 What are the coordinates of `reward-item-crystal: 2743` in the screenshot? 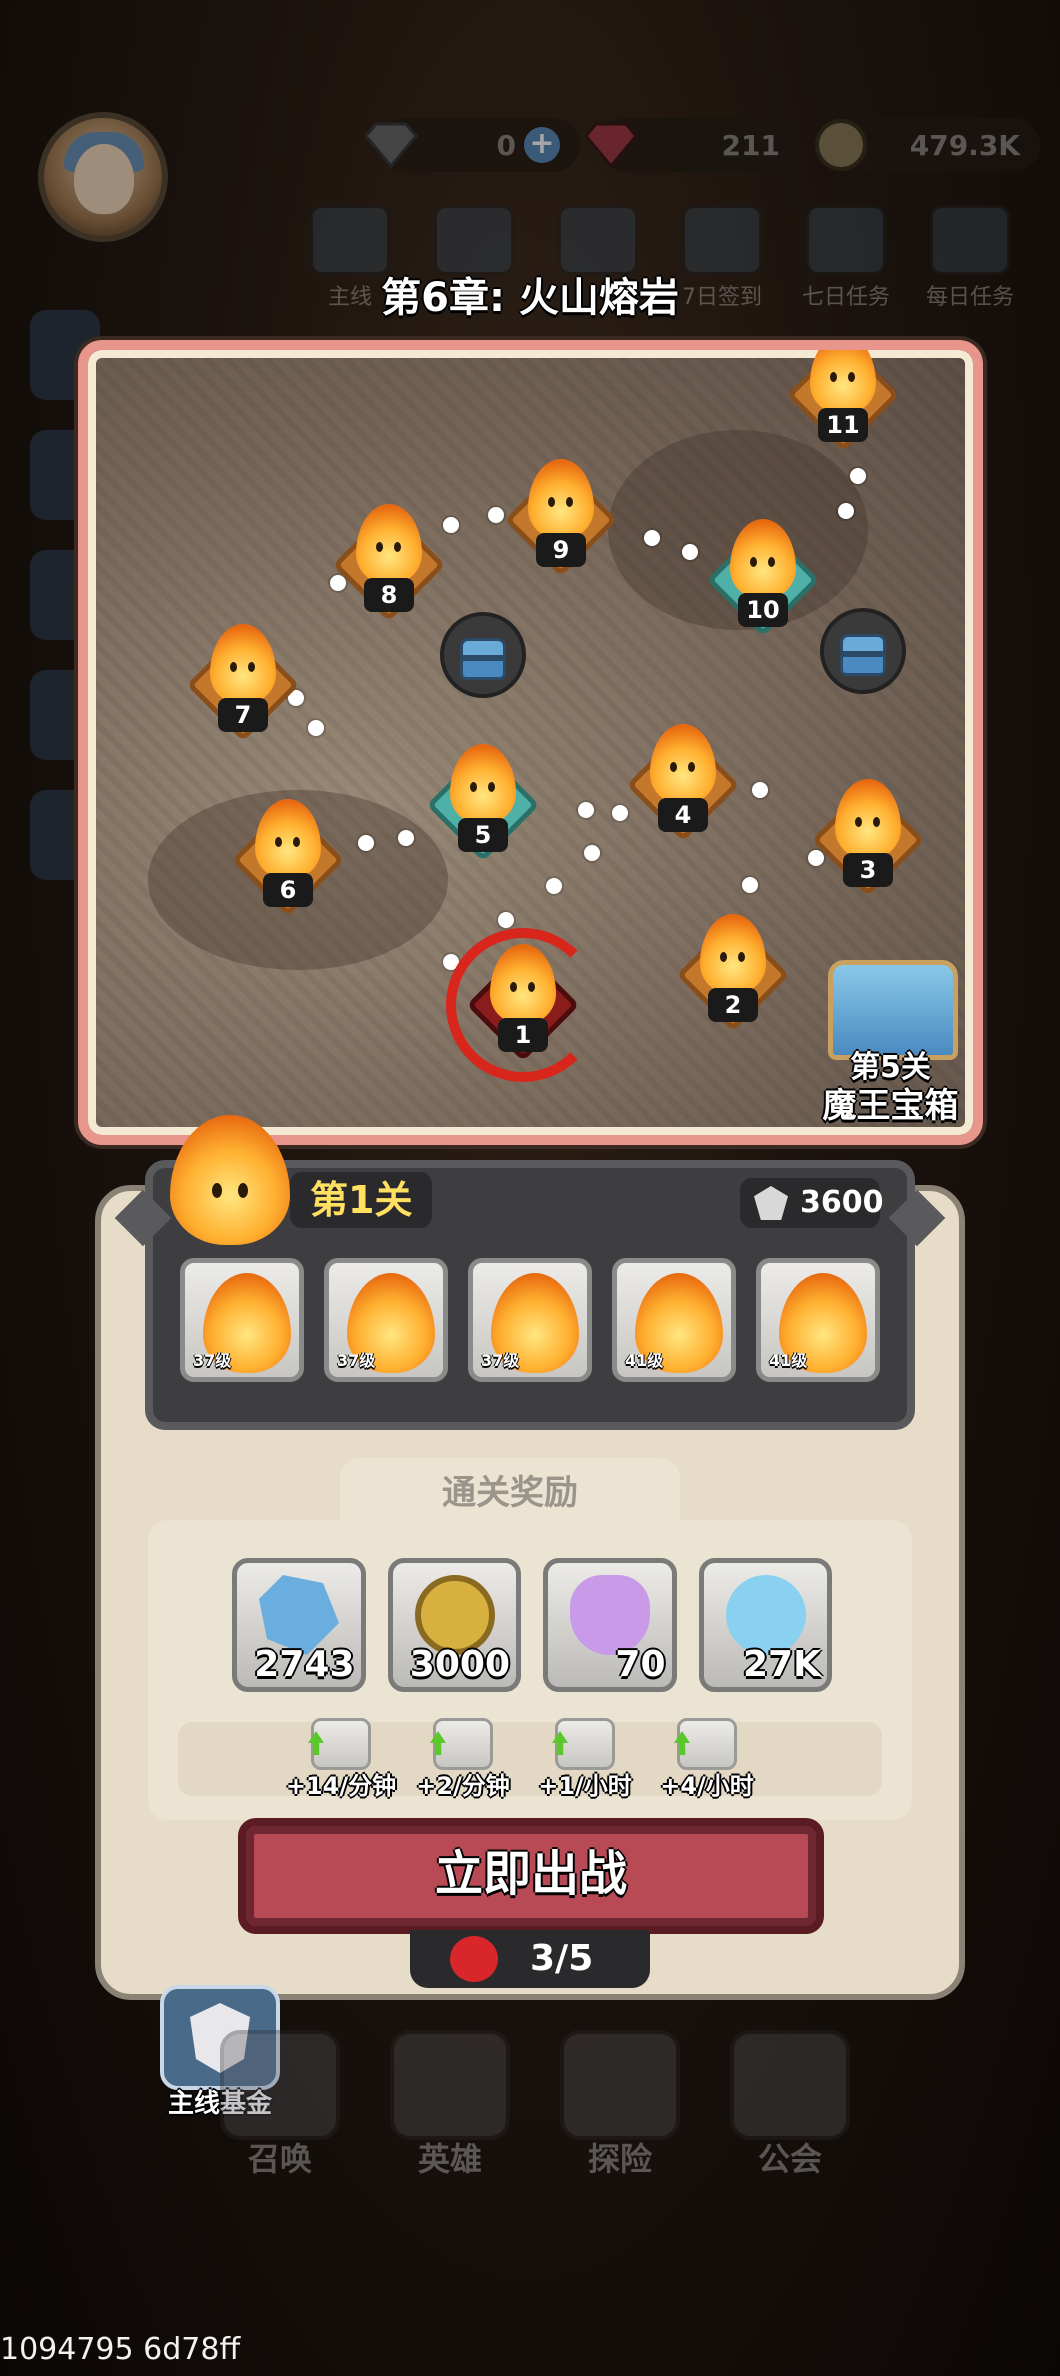 It's located at (299, 1625).